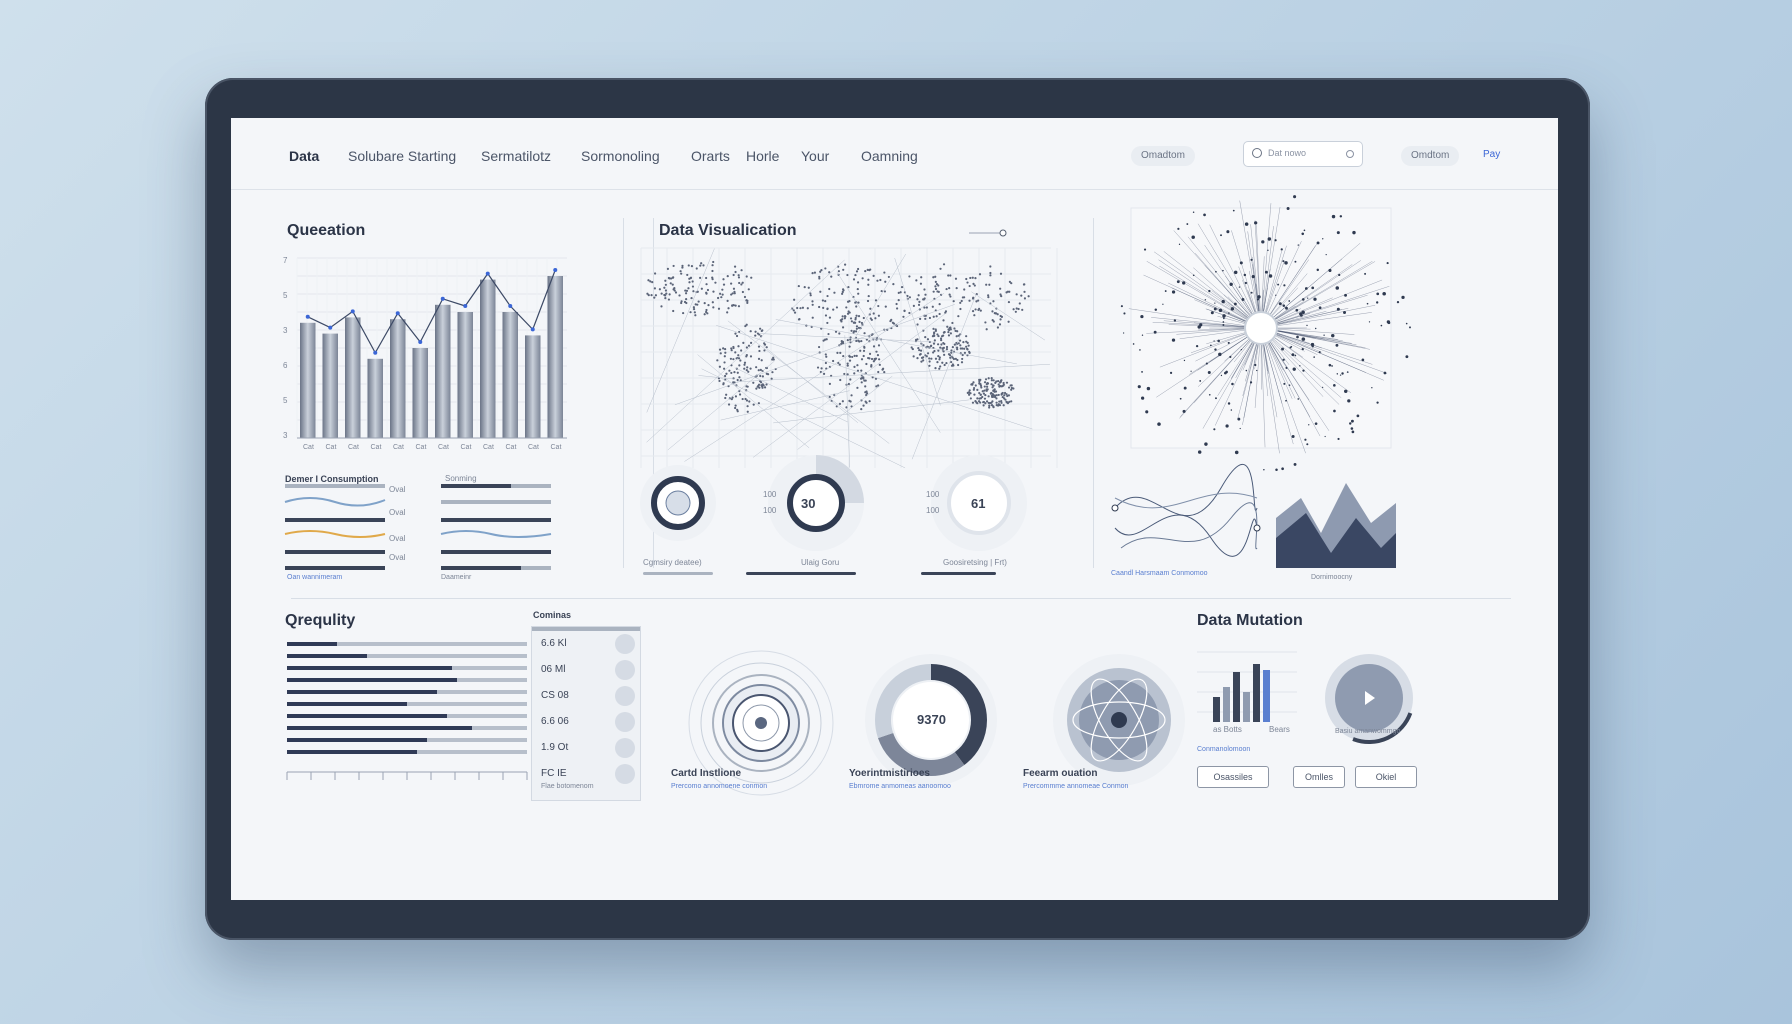 The height and width of the screenshot is (1024, 1792). Describe the element at coordinates (555, 695) in the screenshot. I see `list-item: CS 08` at that location.